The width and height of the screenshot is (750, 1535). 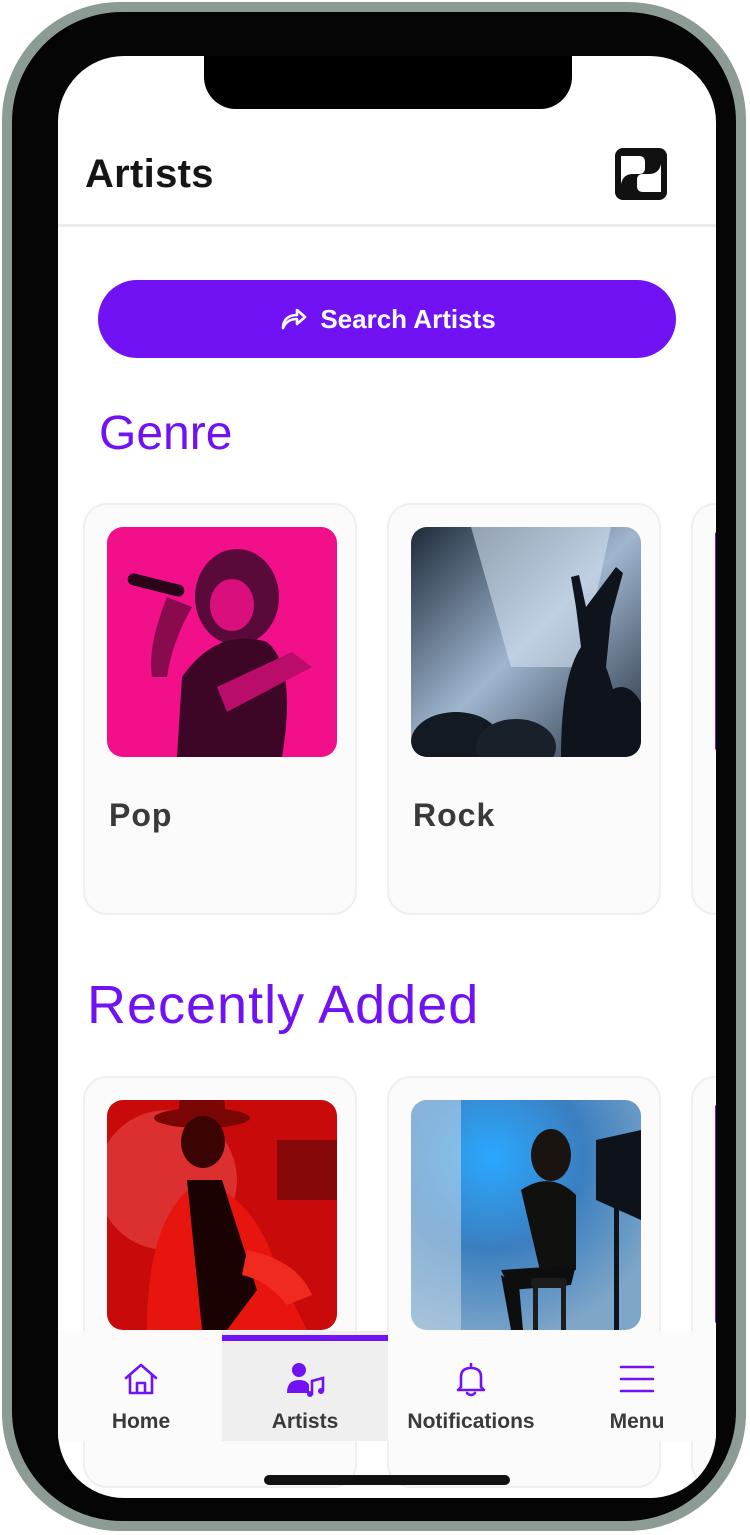 What do you see at coordinates (471, 1379) in the screenshot?
I see `bell-icon` at bounding box center [471, 1379].